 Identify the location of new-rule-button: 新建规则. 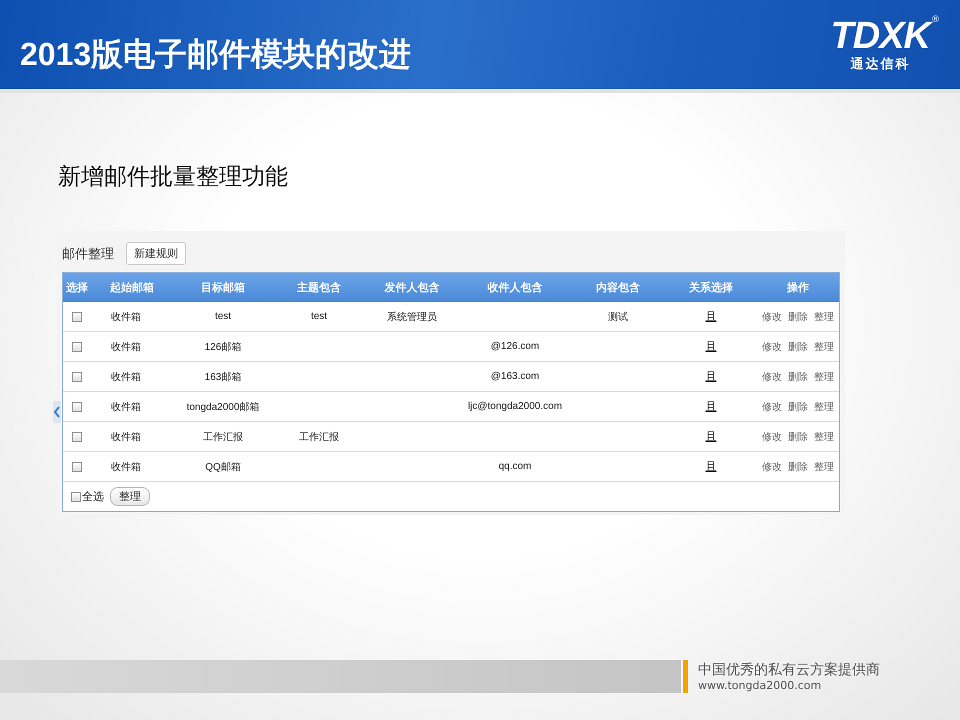
(156, 253).